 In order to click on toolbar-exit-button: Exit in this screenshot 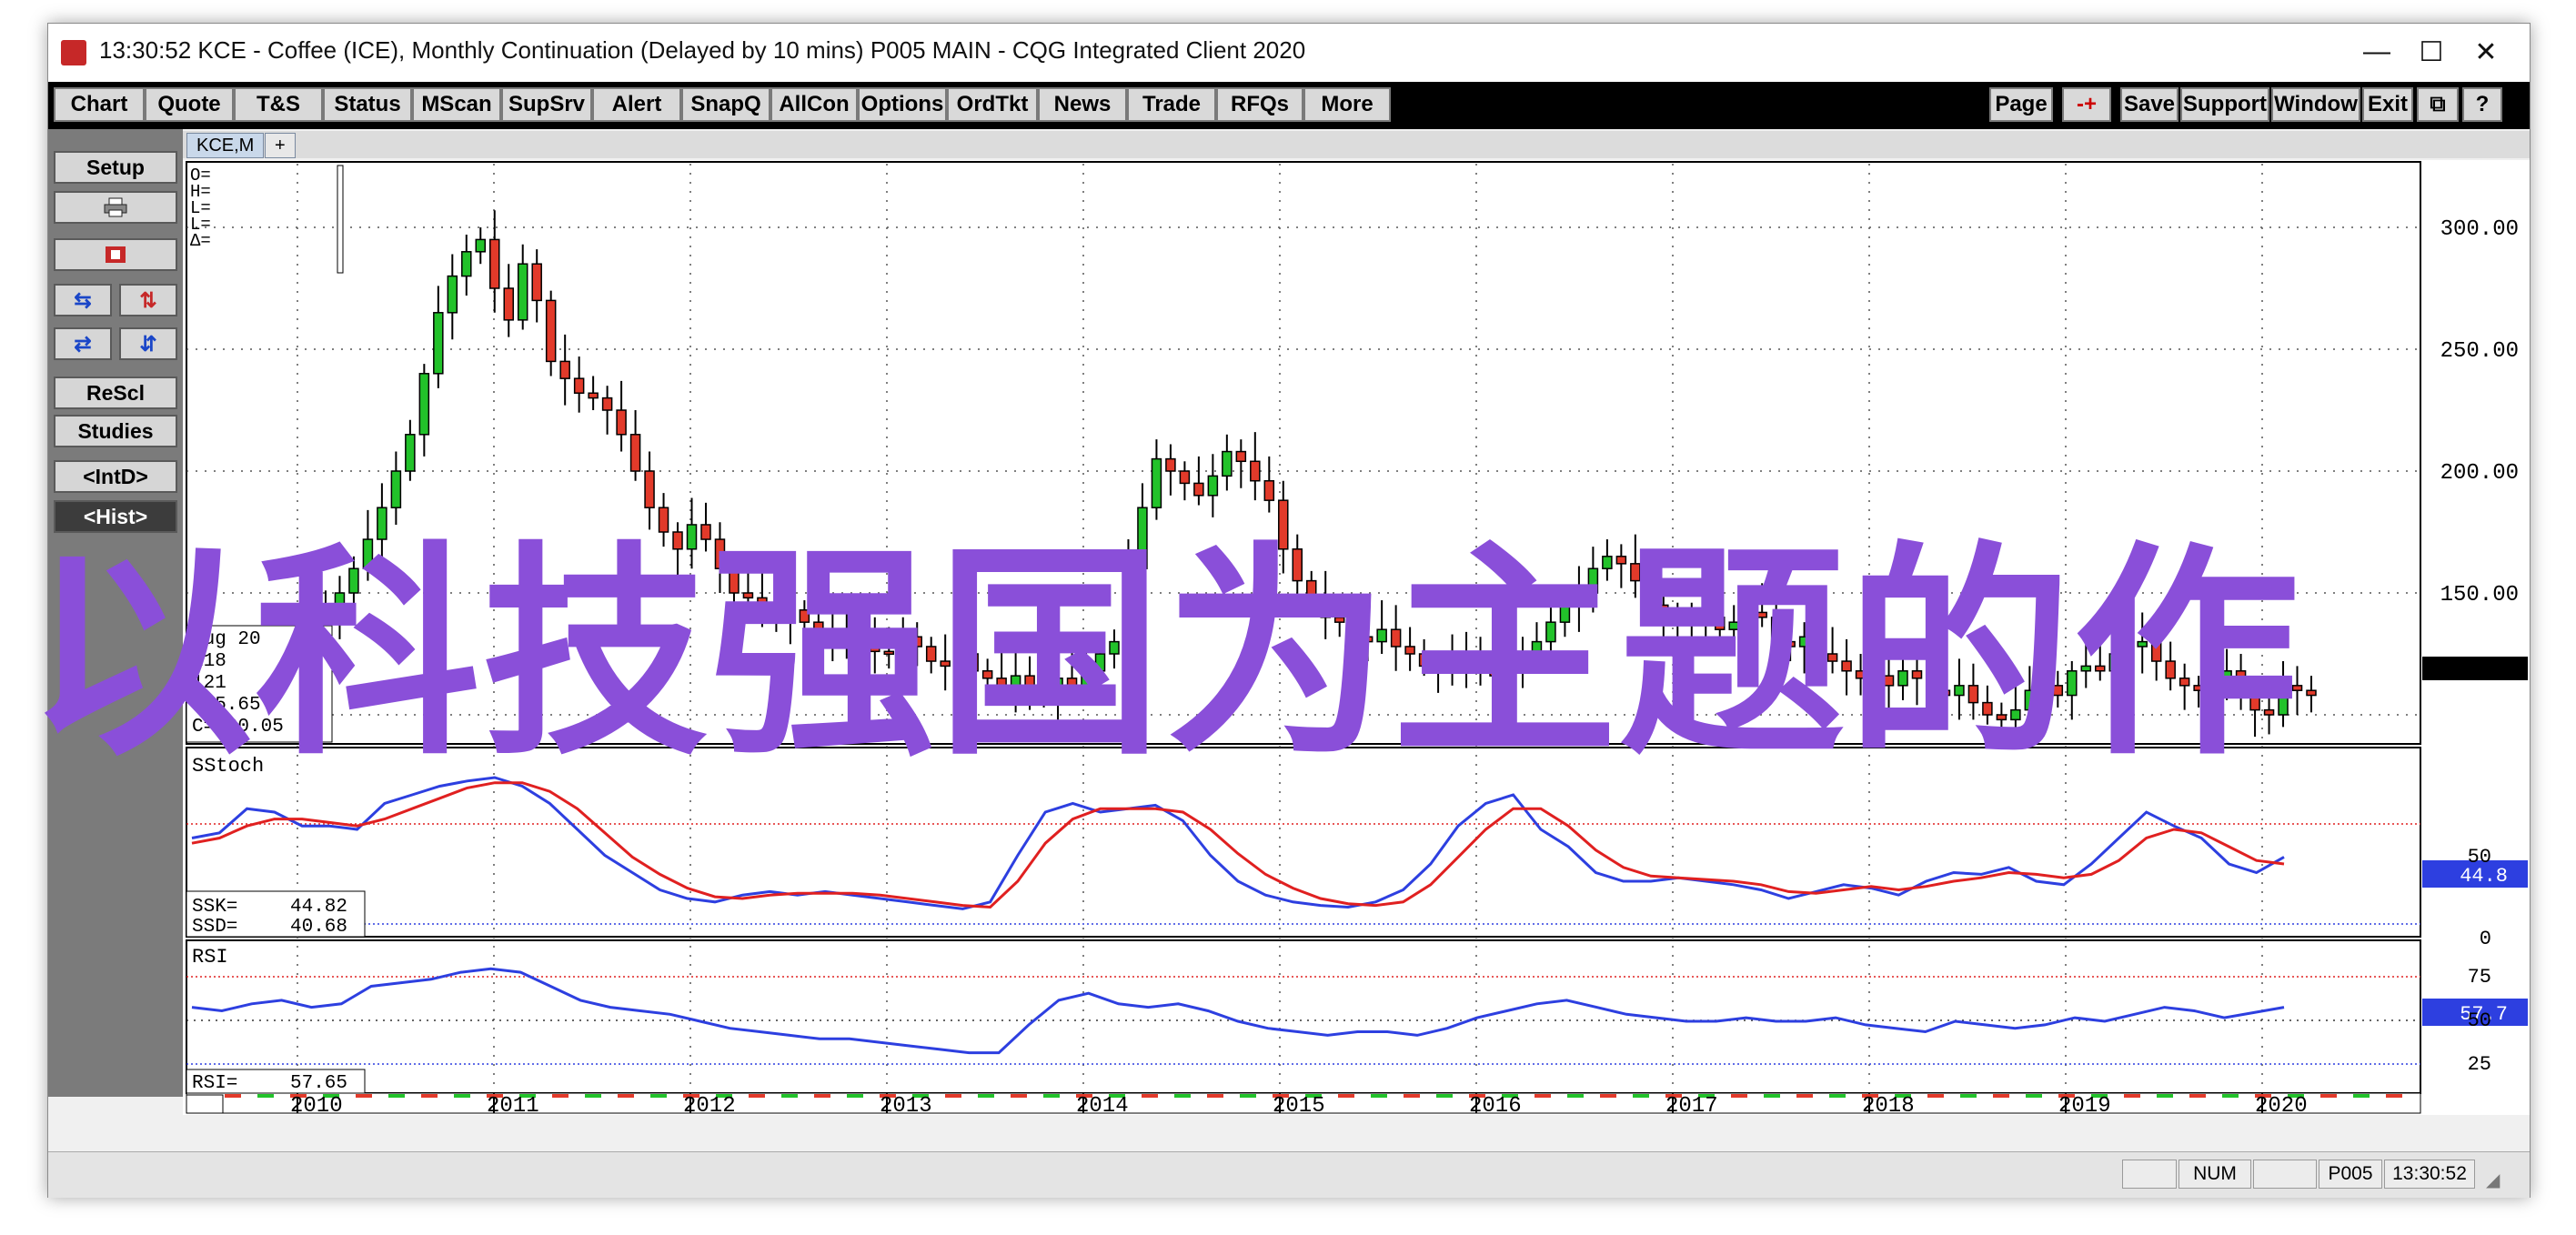, I will do `click(2387, 104)`.